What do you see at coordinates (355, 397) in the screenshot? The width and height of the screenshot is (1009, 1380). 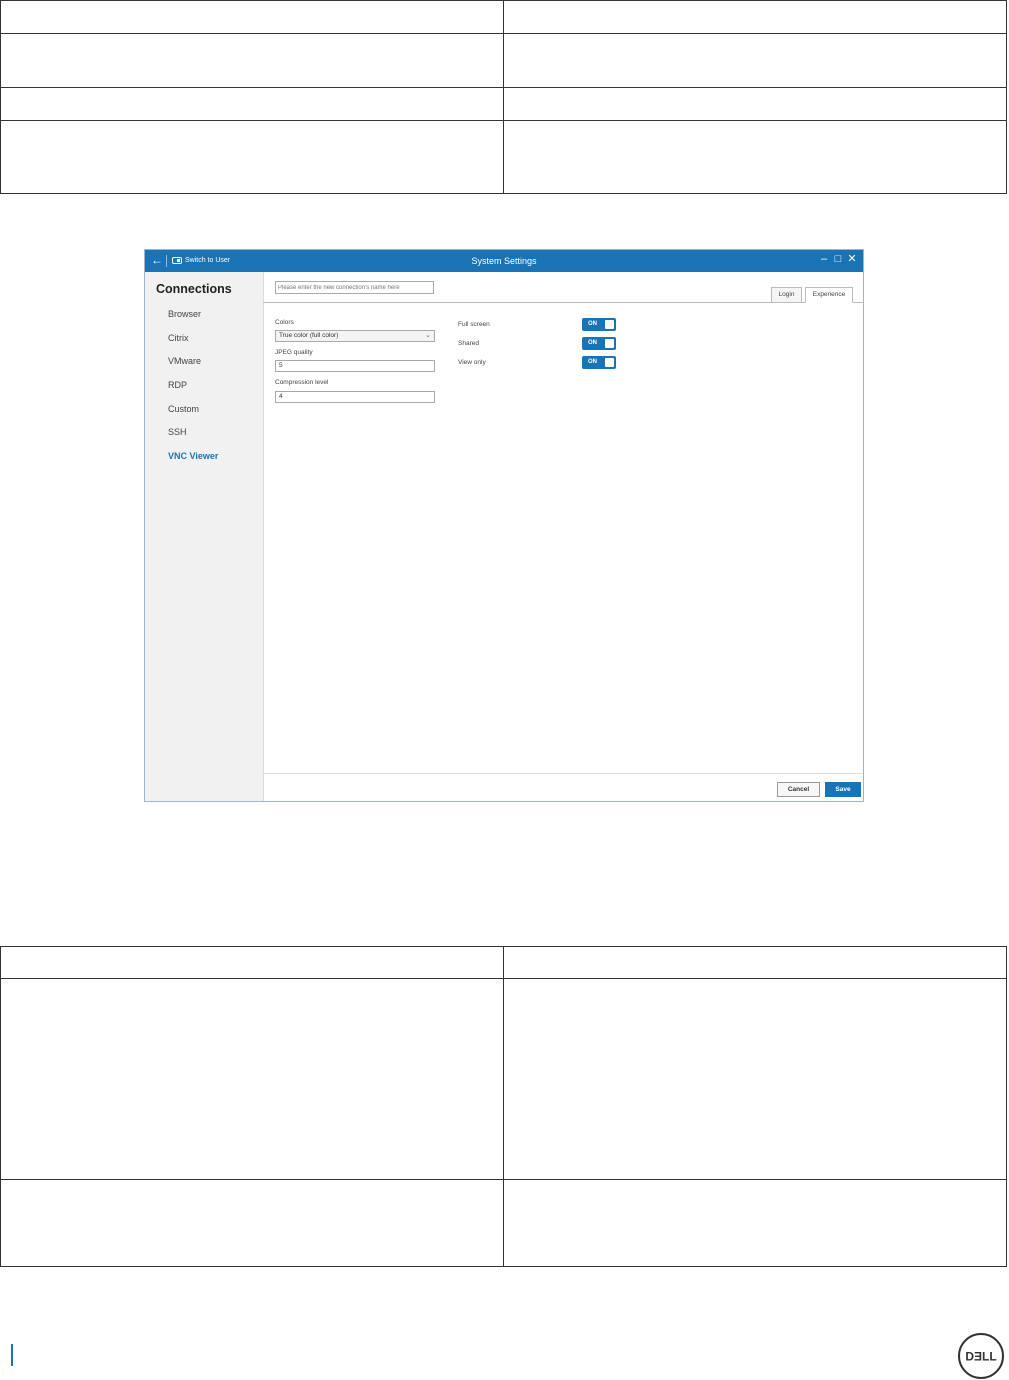 I see `compression-level-input: 4` at bounding box center [355, 397].